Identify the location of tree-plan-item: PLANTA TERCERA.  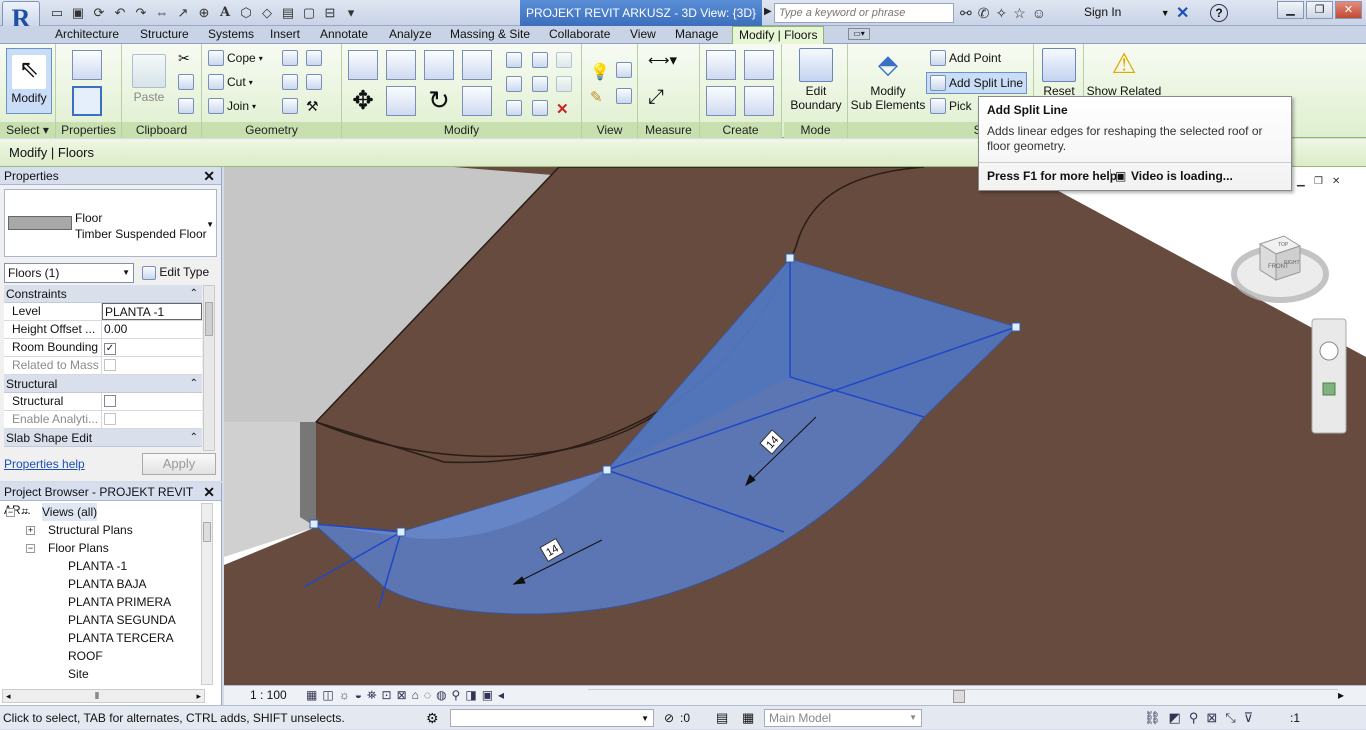
(102, 638).